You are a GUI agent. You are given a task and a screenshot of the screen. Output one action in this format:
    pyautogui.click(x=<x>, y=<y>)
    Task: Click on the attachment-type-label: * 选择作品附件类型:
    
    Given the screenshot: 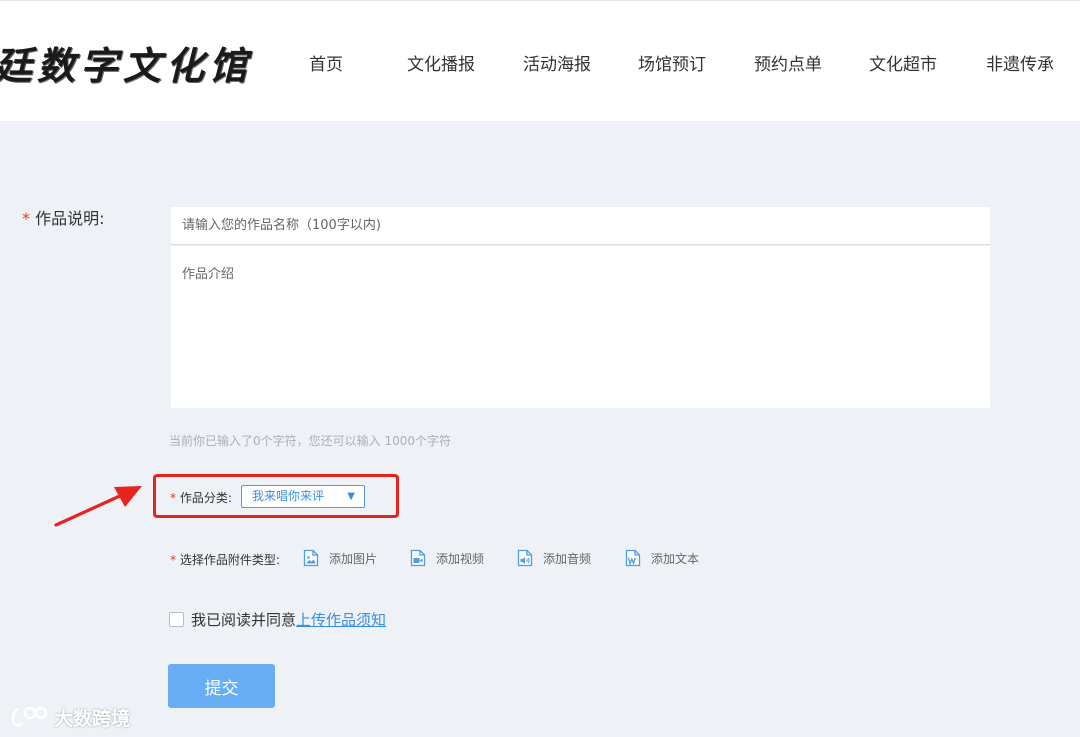 What is the action you would take?
    pyautogui.click(x=225, y=559)
    